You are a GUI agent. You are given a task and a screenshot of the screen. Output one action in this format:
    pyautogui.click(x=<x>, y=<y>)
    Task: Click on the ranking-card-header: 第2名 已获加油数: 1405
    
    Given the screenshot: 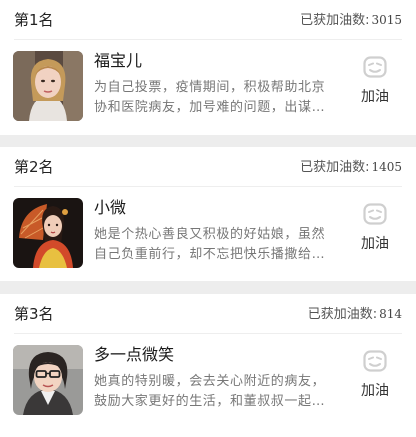 What is the action you would take?
    pyautogui.click(x=208, y=167)
    